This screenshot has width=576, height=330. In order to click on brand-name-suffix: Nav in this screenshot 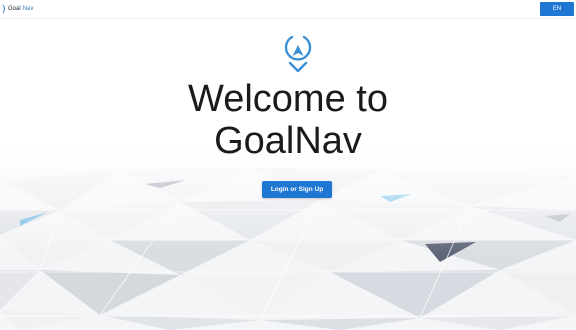, I will do `click(28, 9)`.